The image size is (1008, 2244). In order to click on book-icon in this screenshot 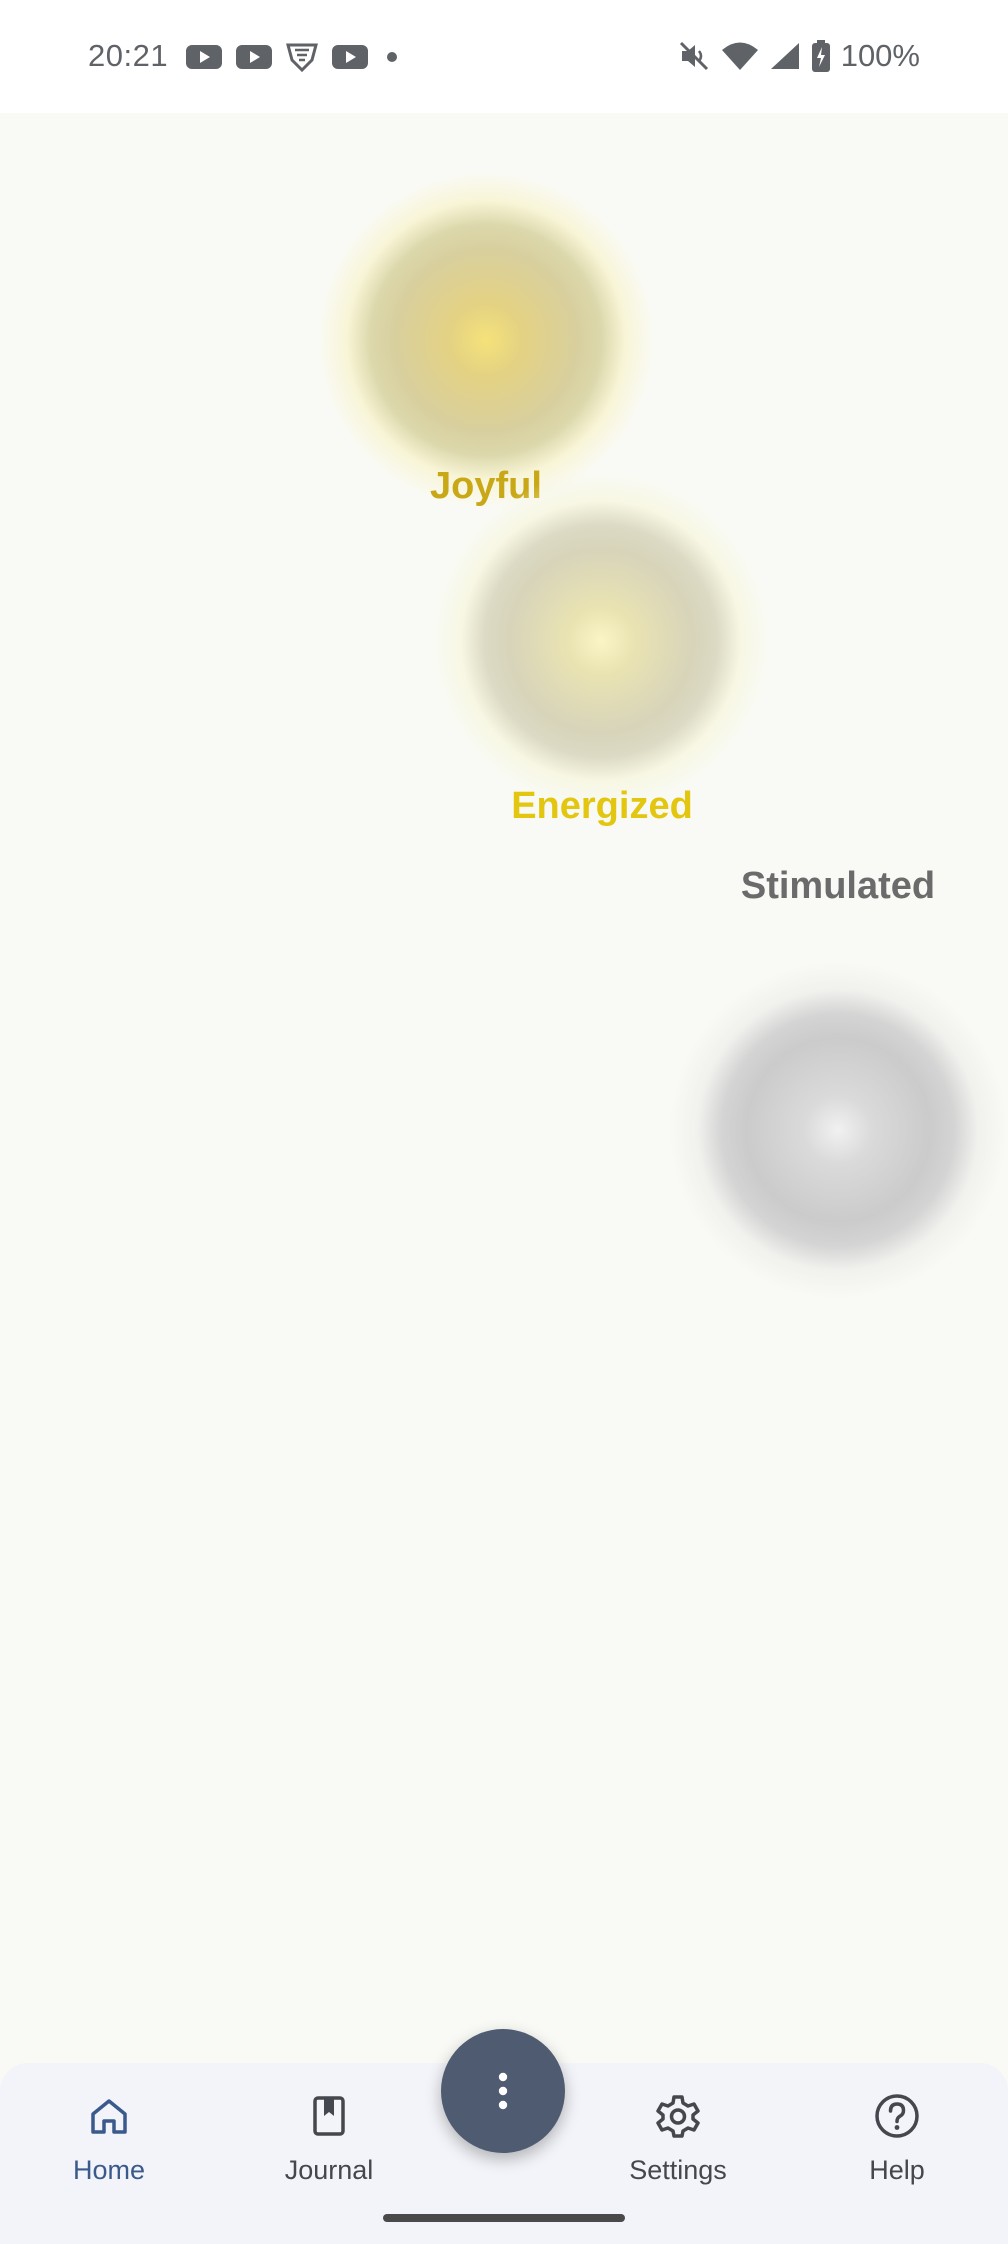, I will do `click(329, 2116)`.